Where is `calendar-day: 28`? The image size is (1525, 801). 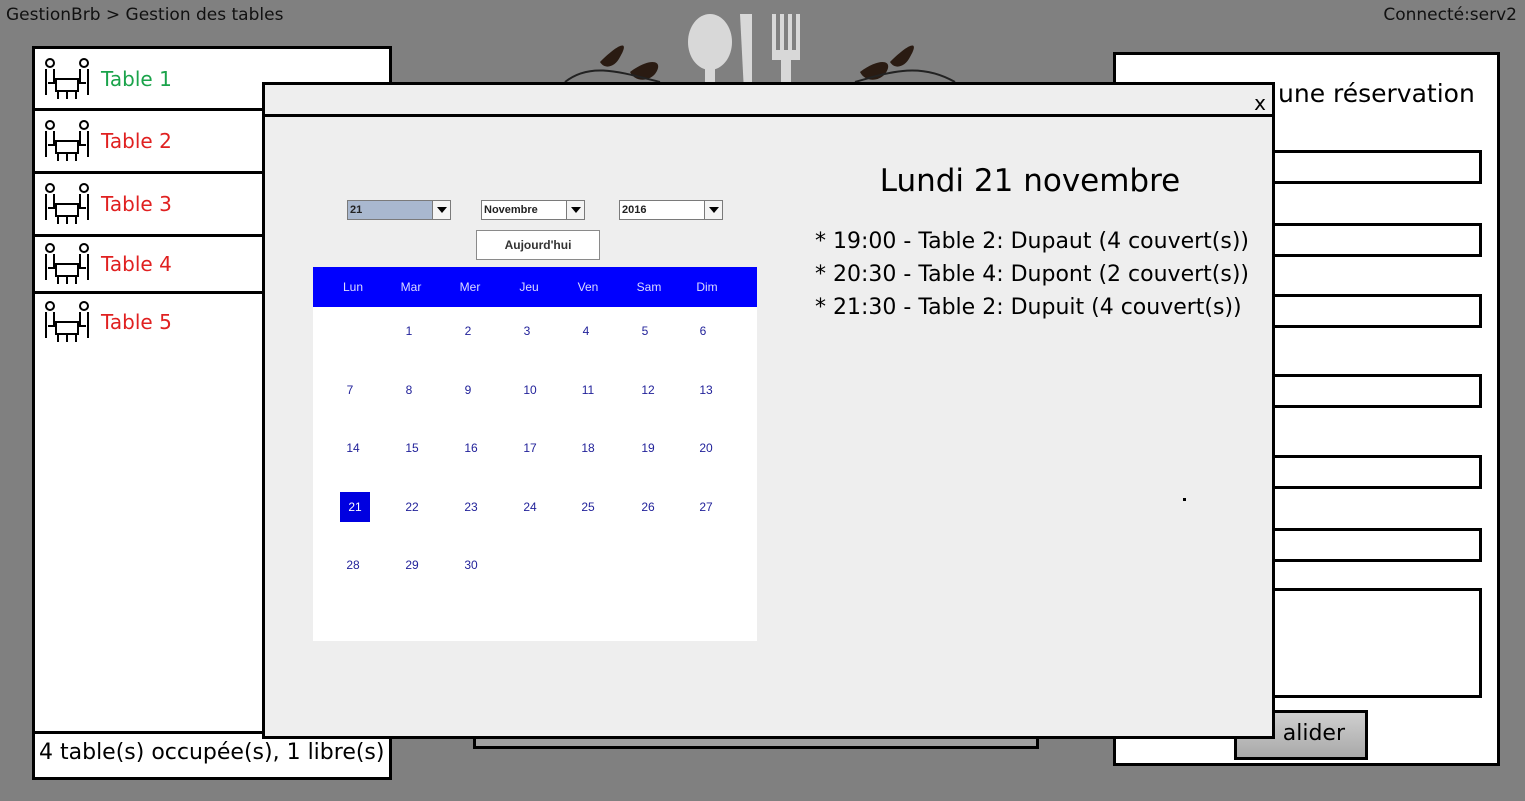 calendar-day: 28 is located at coordinates (353, 565).